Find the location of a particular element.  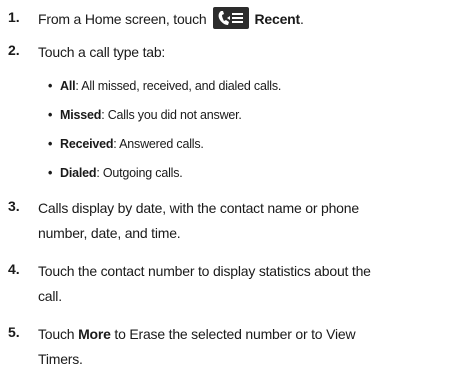

tab-name: Received is located at coordinates (87, 144).